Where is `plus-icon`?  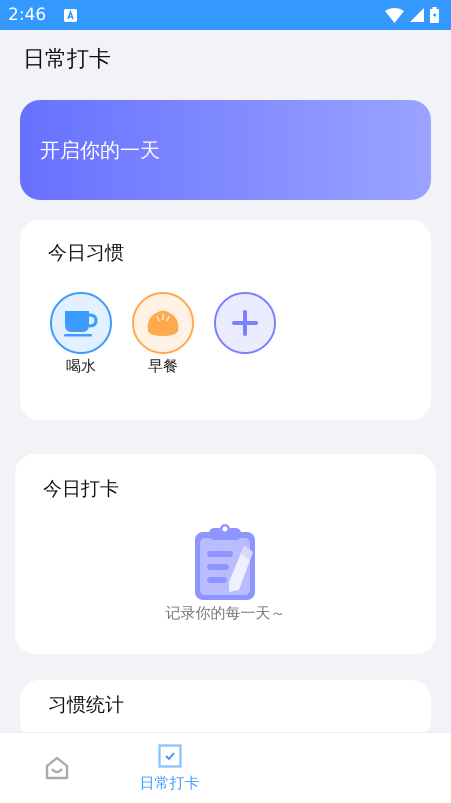
plus-icon is located at coordinates (245, 323).